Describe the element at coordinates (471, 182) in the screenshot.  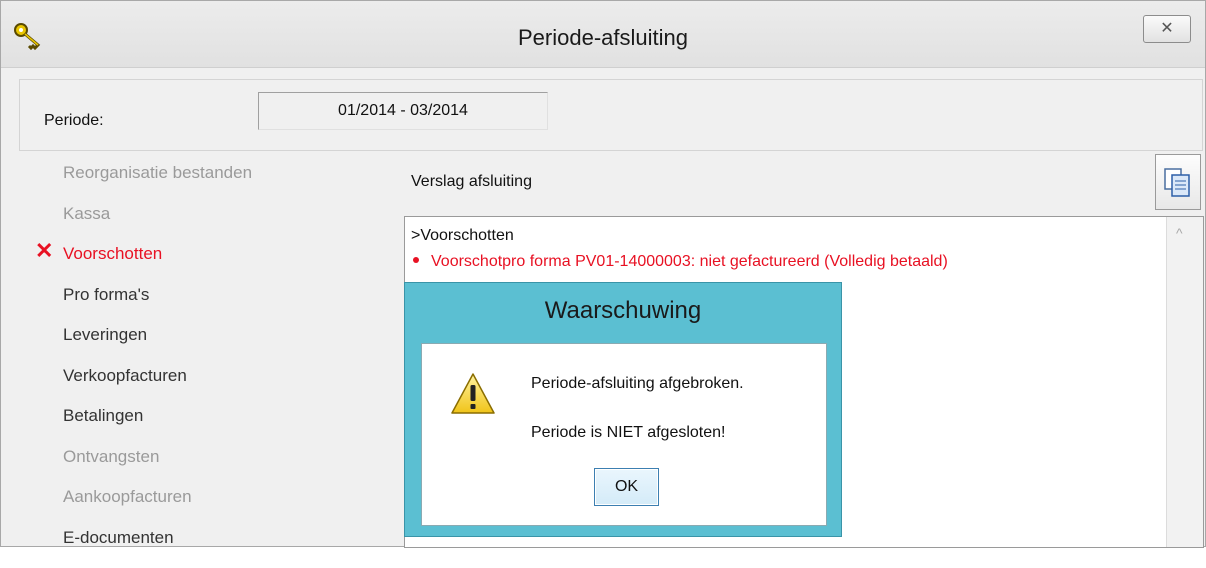
I see `report-label: Verslag afsluiting` at that location.